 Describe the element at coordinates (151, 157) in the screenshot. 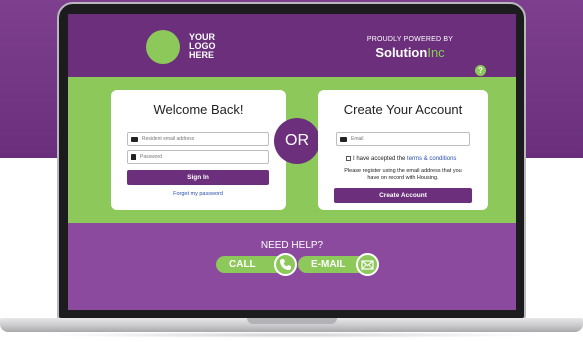

I see `login-password-placeholder: Password` at that location.